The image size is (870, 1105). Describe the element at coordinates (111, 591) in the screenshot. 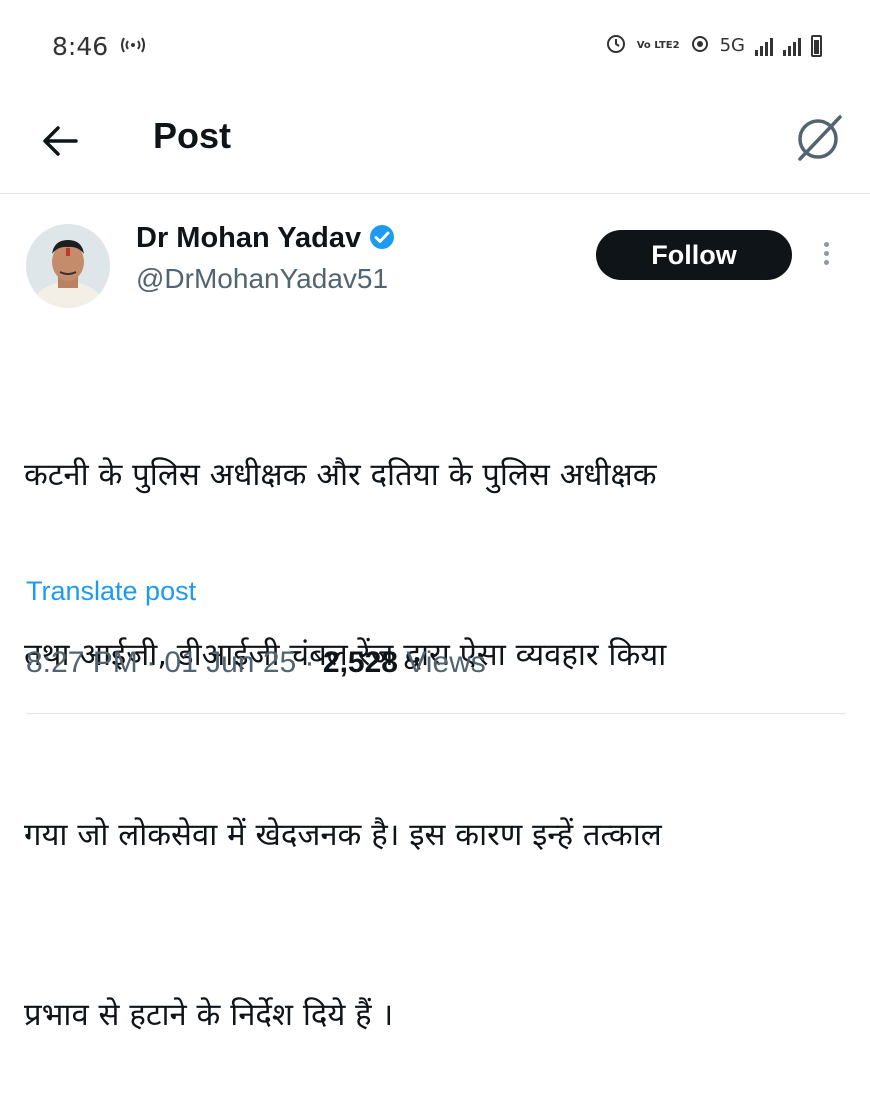

I see `translate-post-link: Translate post` at that location.